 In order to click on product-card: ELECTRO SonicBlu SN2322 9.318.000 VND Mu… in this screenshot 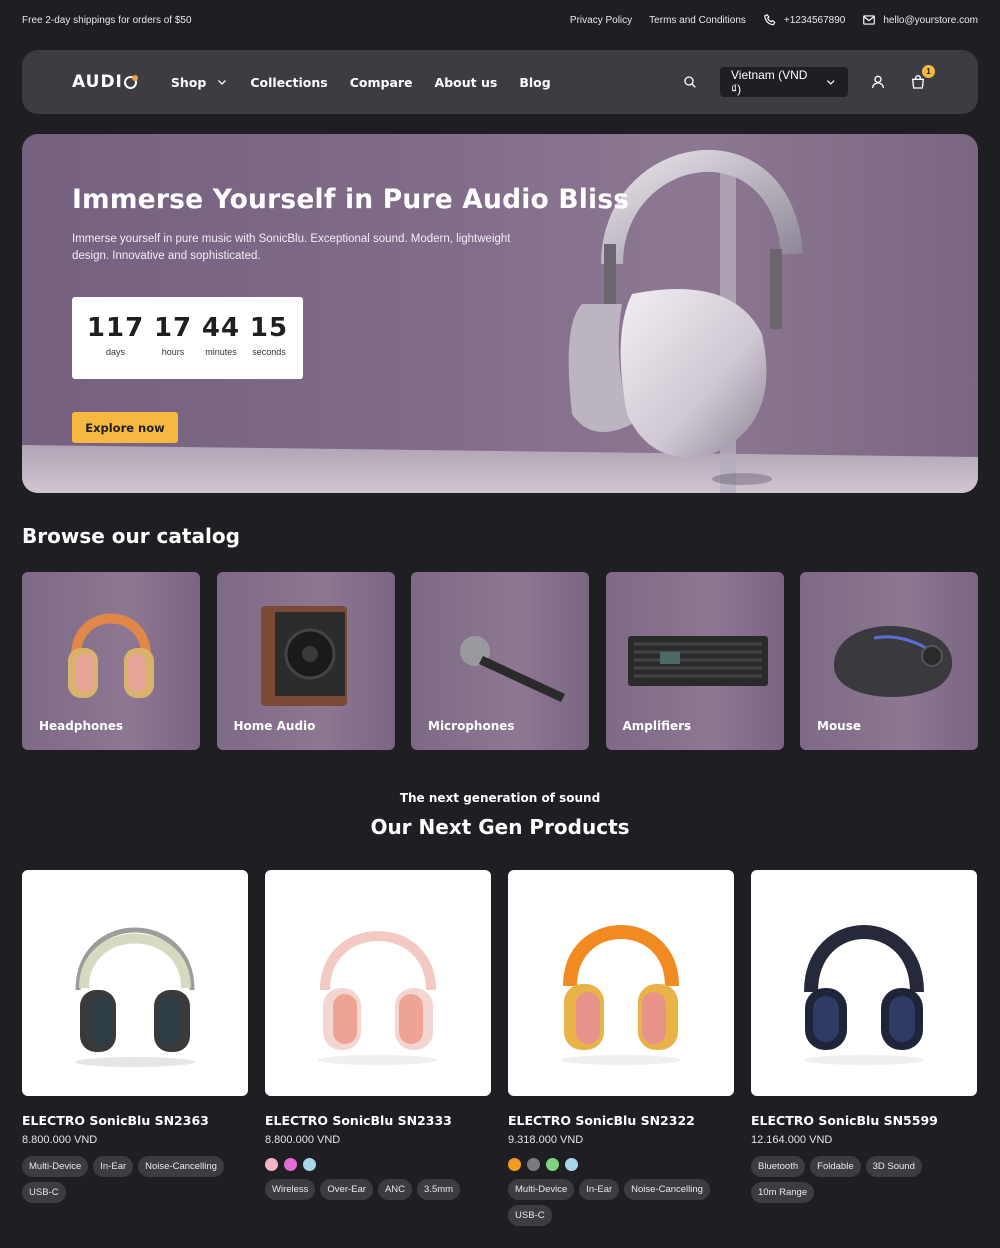, I will do `click(621, 1048)`.